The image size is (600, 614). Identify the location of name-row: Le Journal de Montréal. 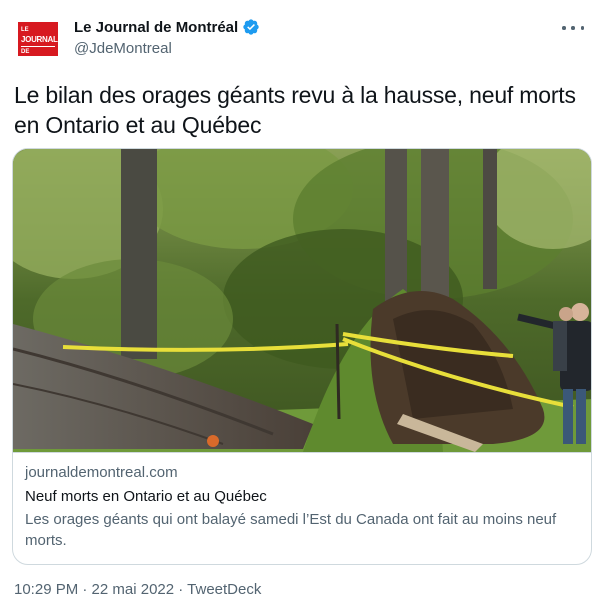
(167, 27).